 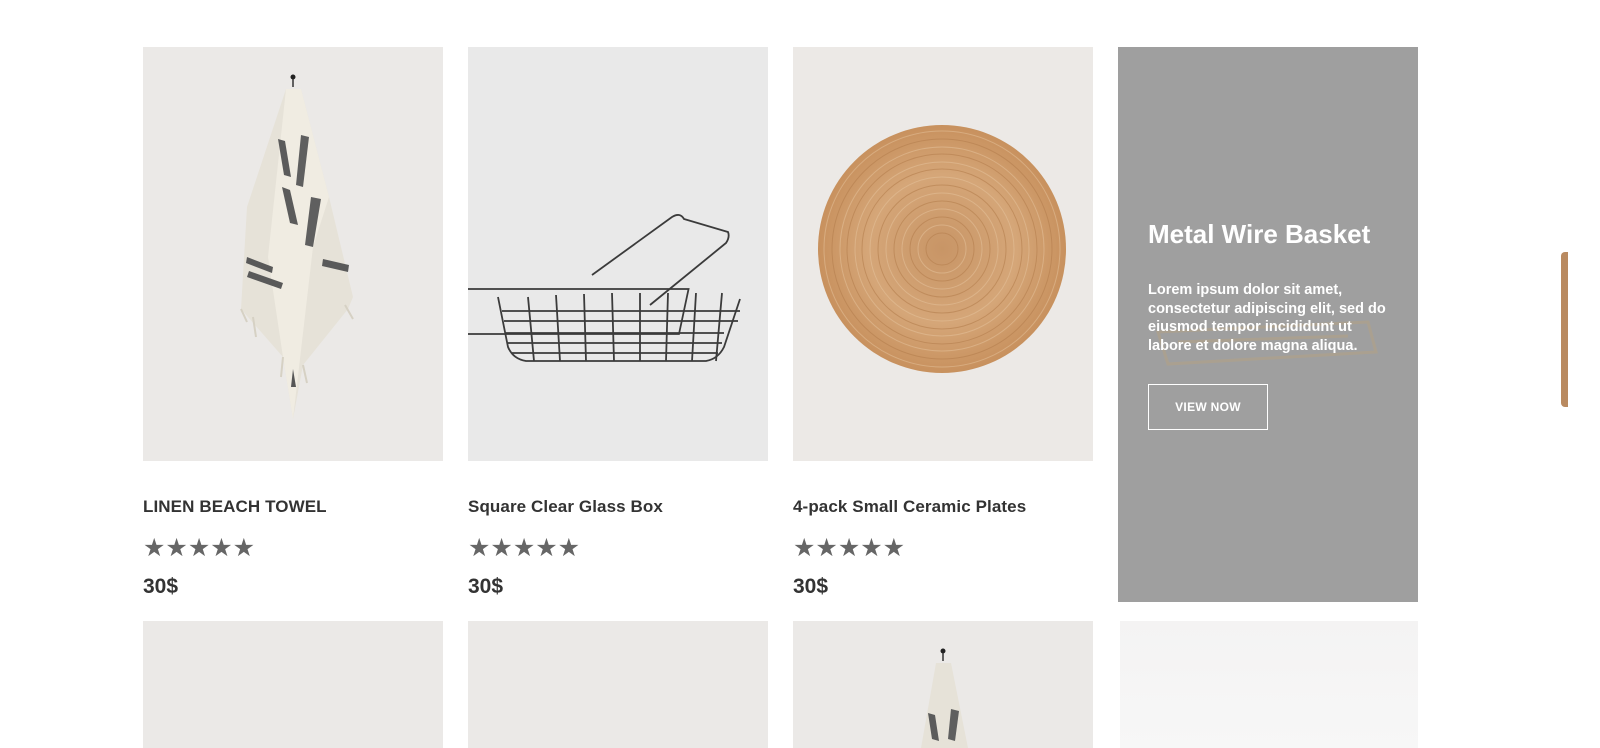 What do you see at coordinates (943, 507) in the screenshot?
I see `product-title: 4-pack Small Ceramic Plates` at bounding box center [943, 507].